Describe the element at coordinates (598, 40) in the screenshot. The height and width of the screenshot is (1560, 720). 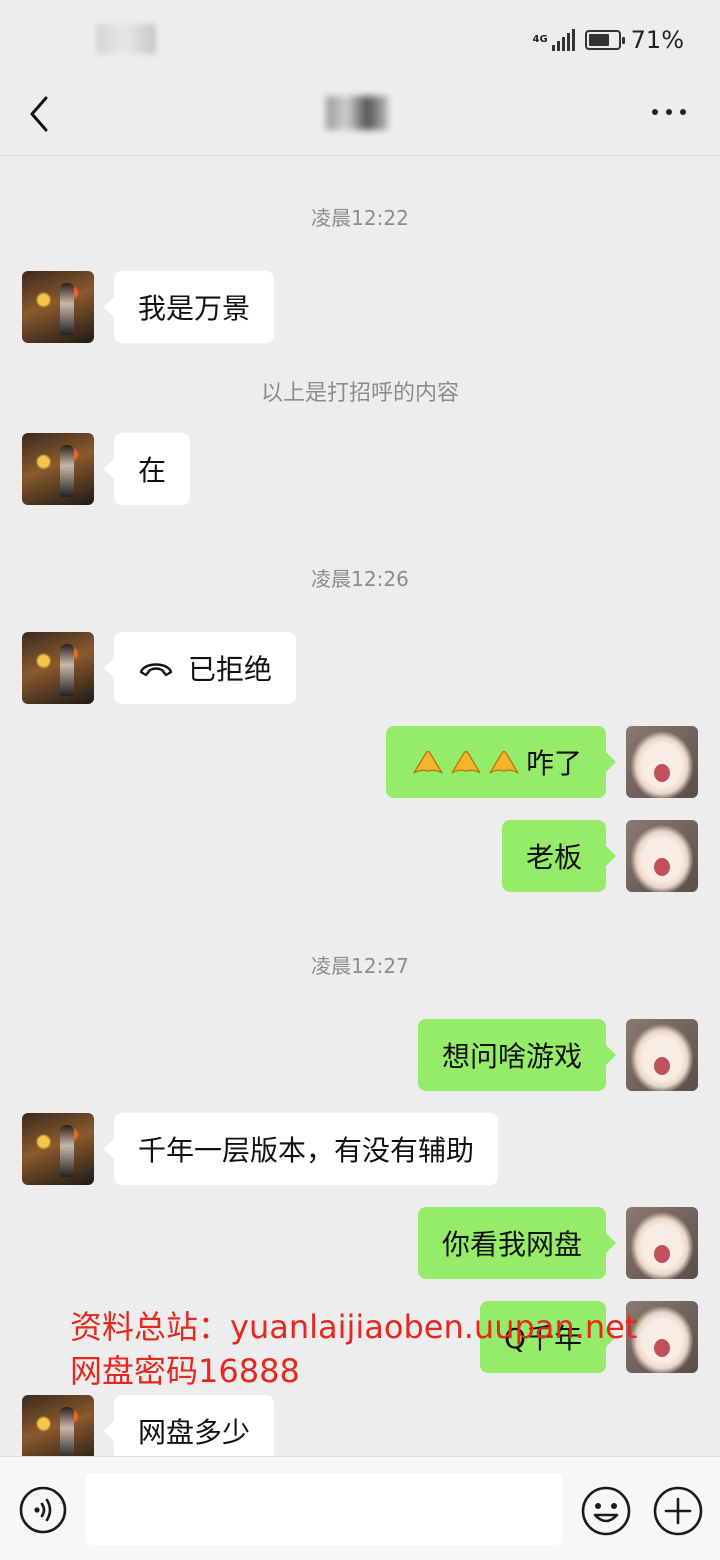
I see `battery-fill` at that location.